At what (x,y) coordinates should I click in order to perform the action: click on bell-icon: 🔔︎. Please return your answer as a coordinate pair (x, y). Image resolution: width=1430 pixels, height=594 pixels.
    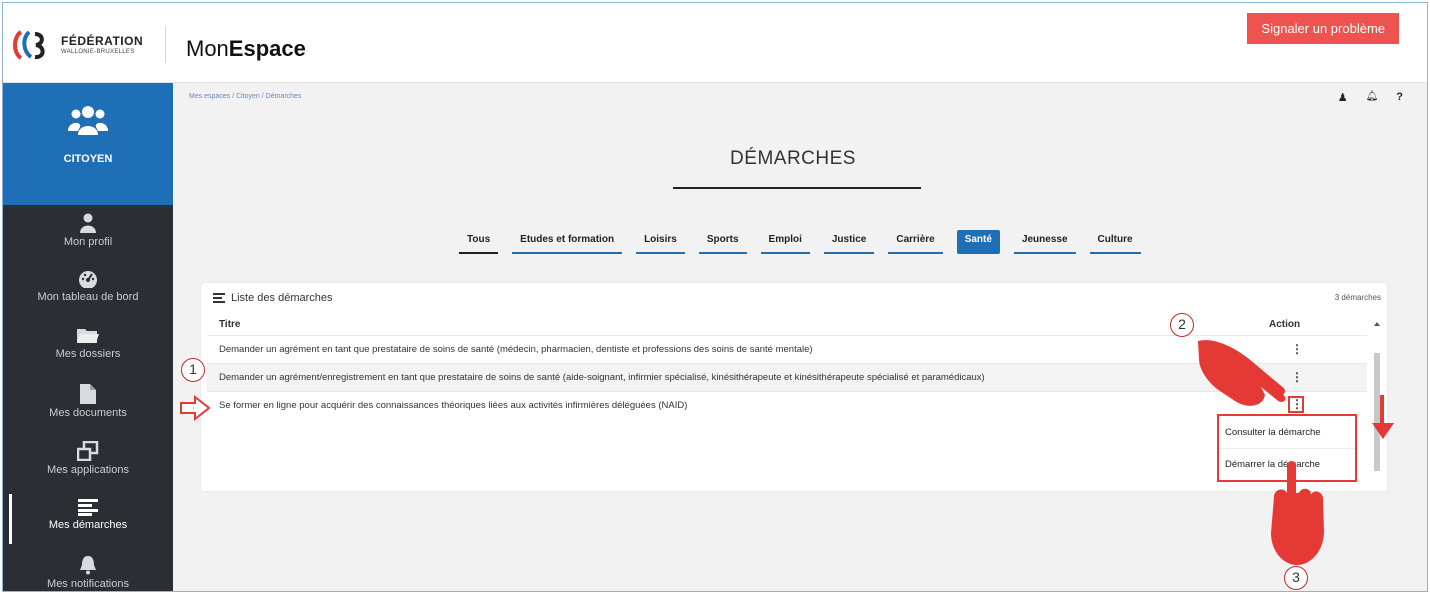
    Looking at the image, I should click on (1372, 97).